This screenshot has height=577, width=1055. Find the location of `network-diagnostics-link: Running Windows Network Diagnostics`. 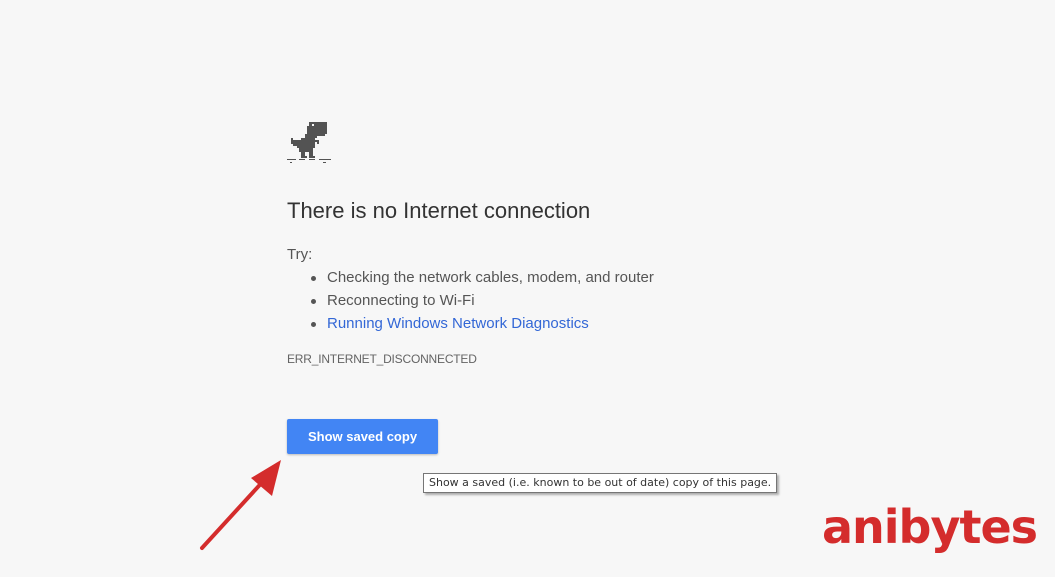

network-diagnostics-link: Running Windows Network Diagnostics is located at coordinates (458, 323).